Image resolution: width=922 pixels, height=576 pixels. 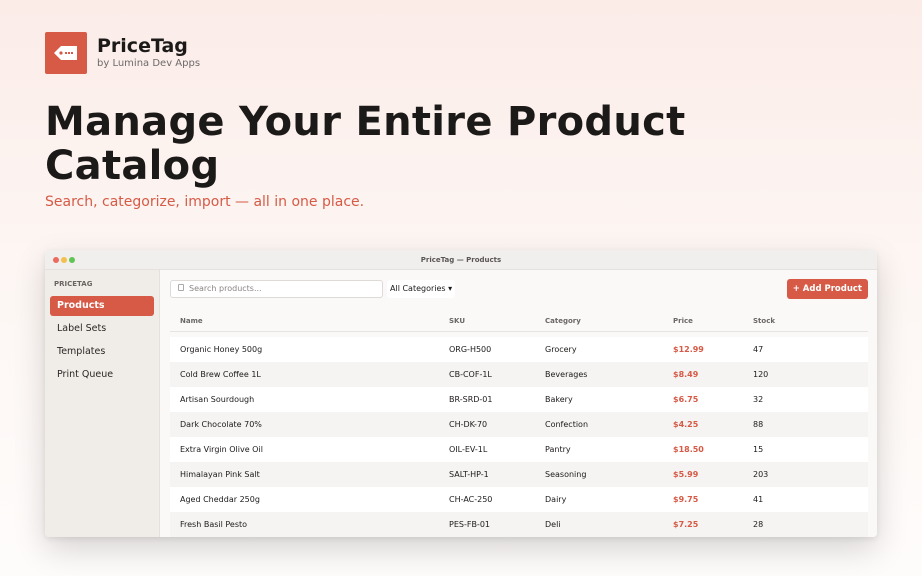 What do you see at coordinates (470, 349) in the screenshot?
I see `cell-sku: ORG-H500` at bounding box center [470, 349].